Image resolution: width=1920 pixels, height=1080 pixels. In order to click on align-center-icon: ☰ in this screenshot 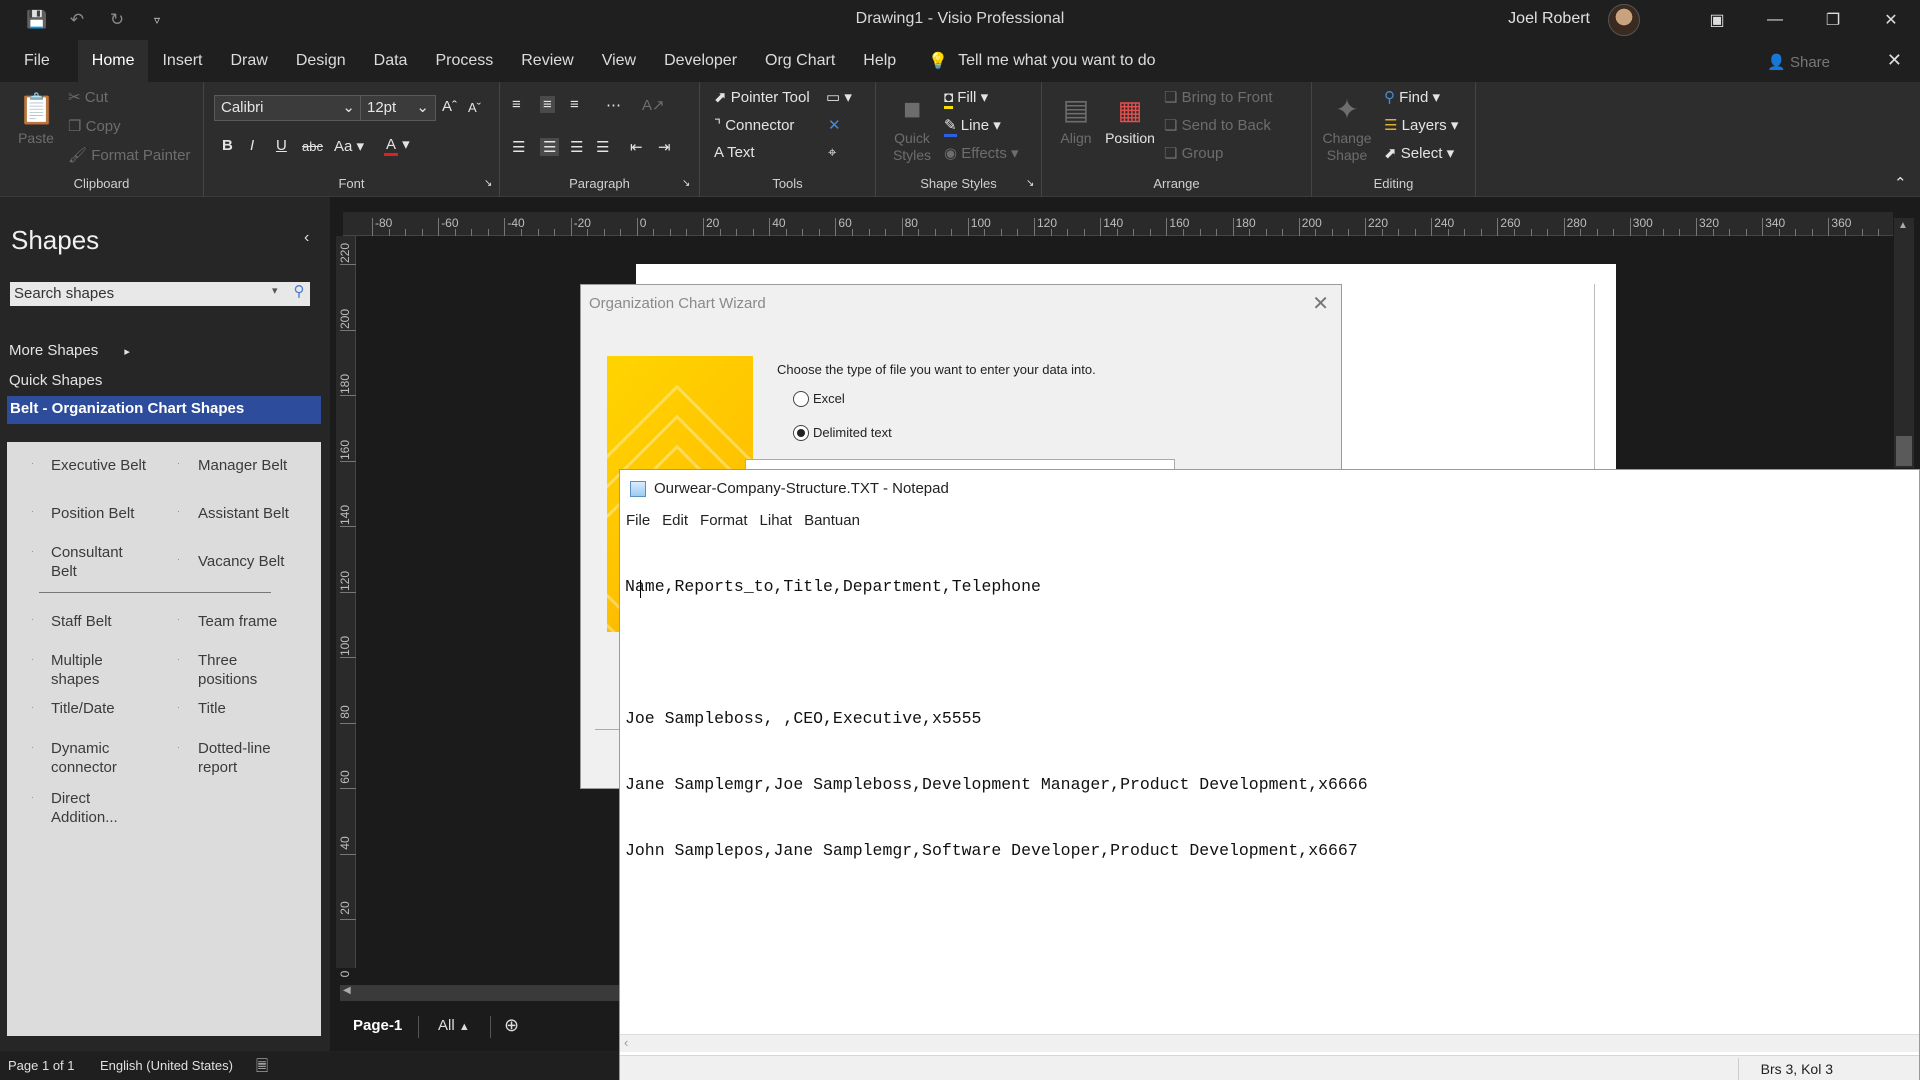, I will do `click(550, 147)`.